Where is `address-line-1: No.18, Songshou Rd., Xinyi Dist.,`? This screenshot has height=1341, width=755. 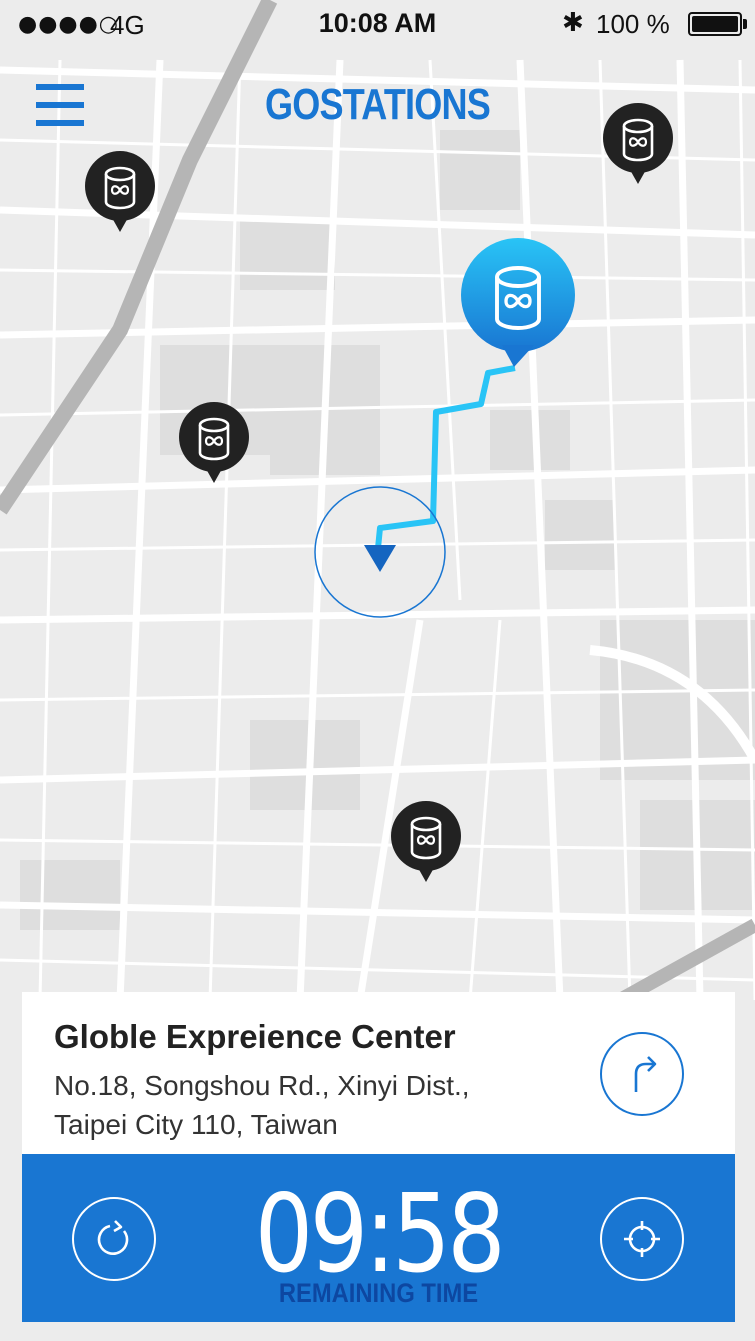 address-line-1: No.18, Songshou Rd., Xinyi Dist., is located at coordinates (262, 1085).